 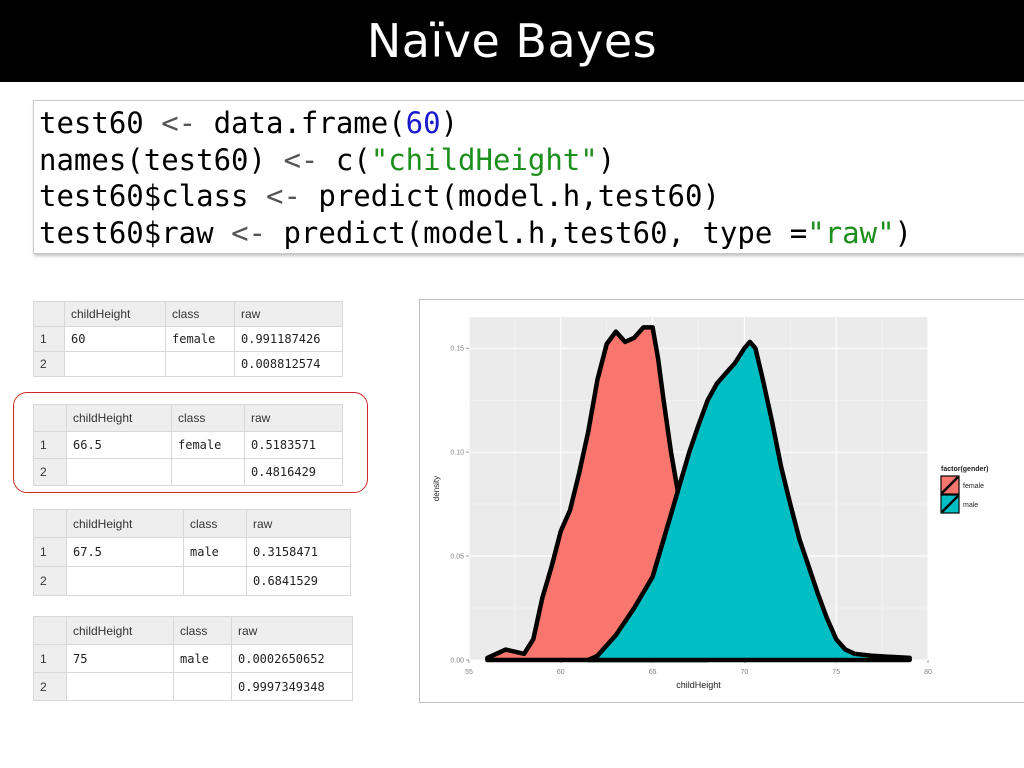 I want to click on cell-raw: 0.991187426, so click(x=288, y=339).